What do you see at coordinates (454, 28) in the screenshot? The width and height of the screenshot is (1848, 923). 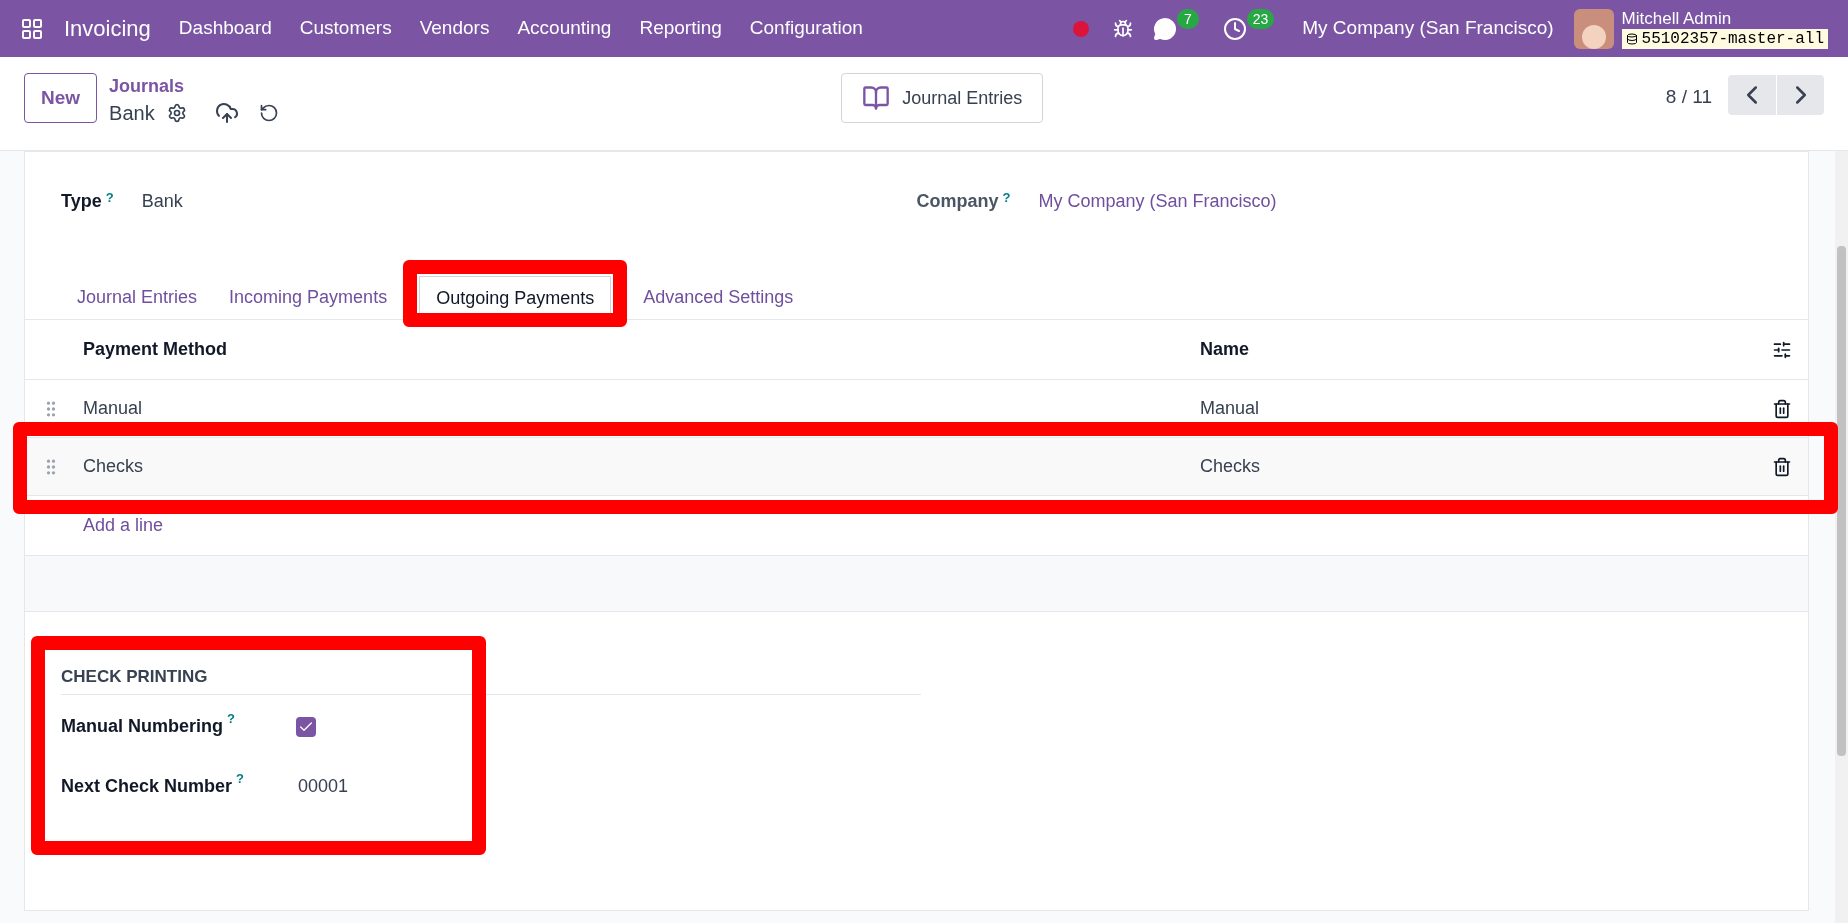 I see `menu-item: Vendors` at bounding box center [454, 28].